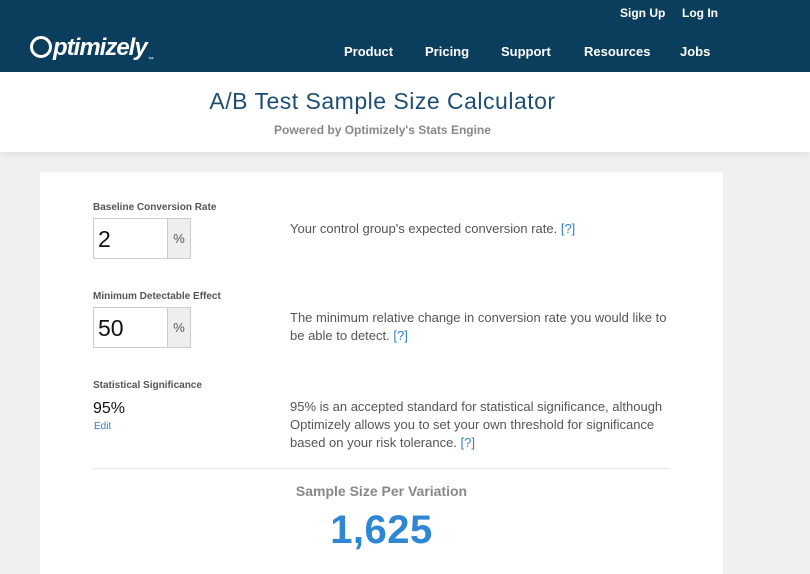 The height and width of the screenshot is (574, 810). Describe the element at coordinates (178, 327) in the screenshot. I see `mde-unit: %` at that location.